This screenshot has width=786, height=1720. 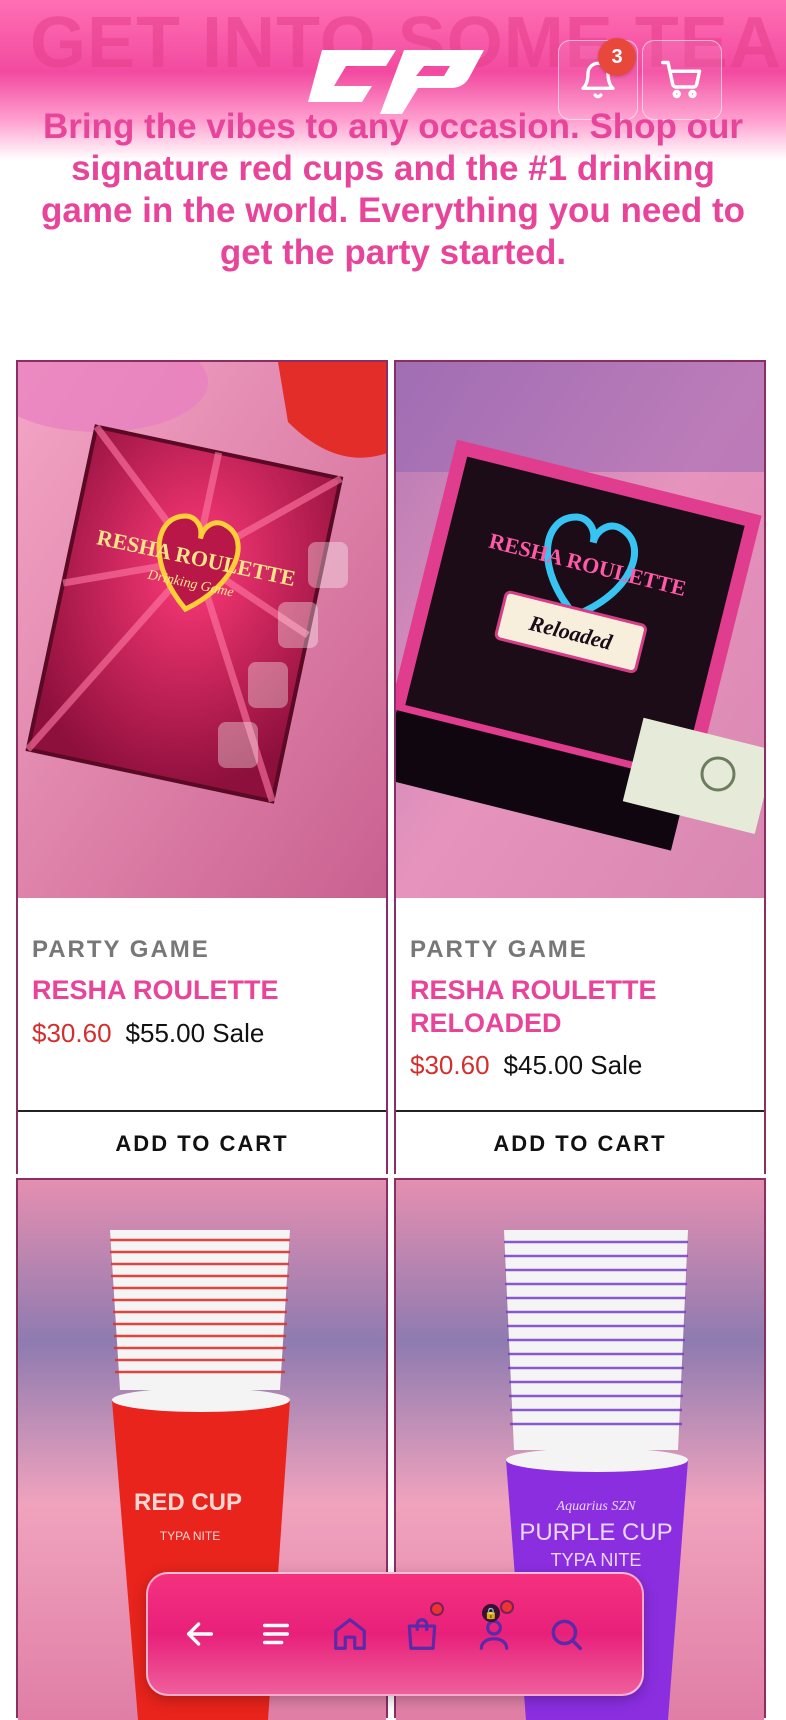 What do you see at coordinates (197, 990) in the screenshot?
I see `product-title: RESHA ROULETTE` at bounding box center [197, 990].